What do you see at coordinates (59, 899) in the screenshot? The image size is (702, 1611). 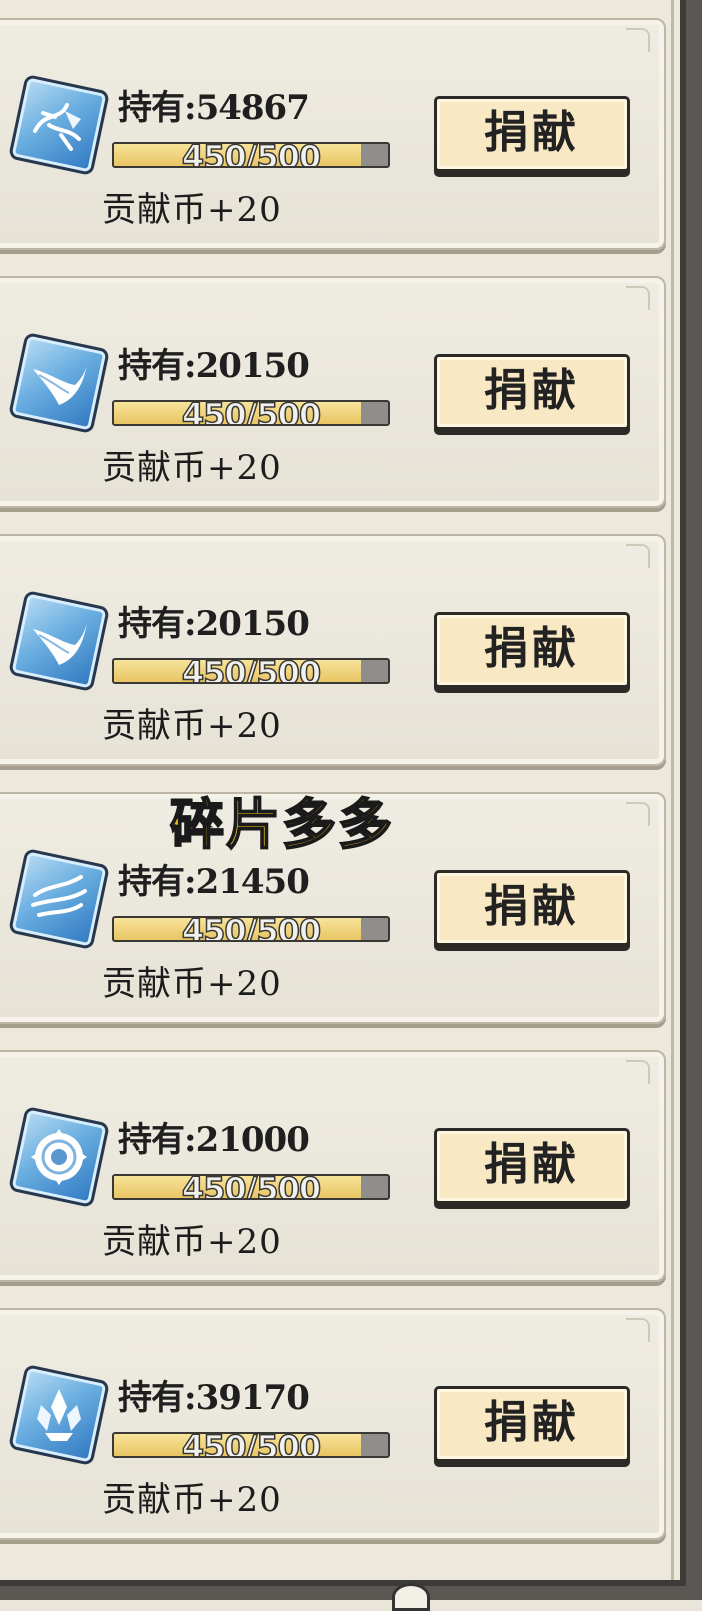 I see `wind-slash-icon` at bounding box center [59, 899].